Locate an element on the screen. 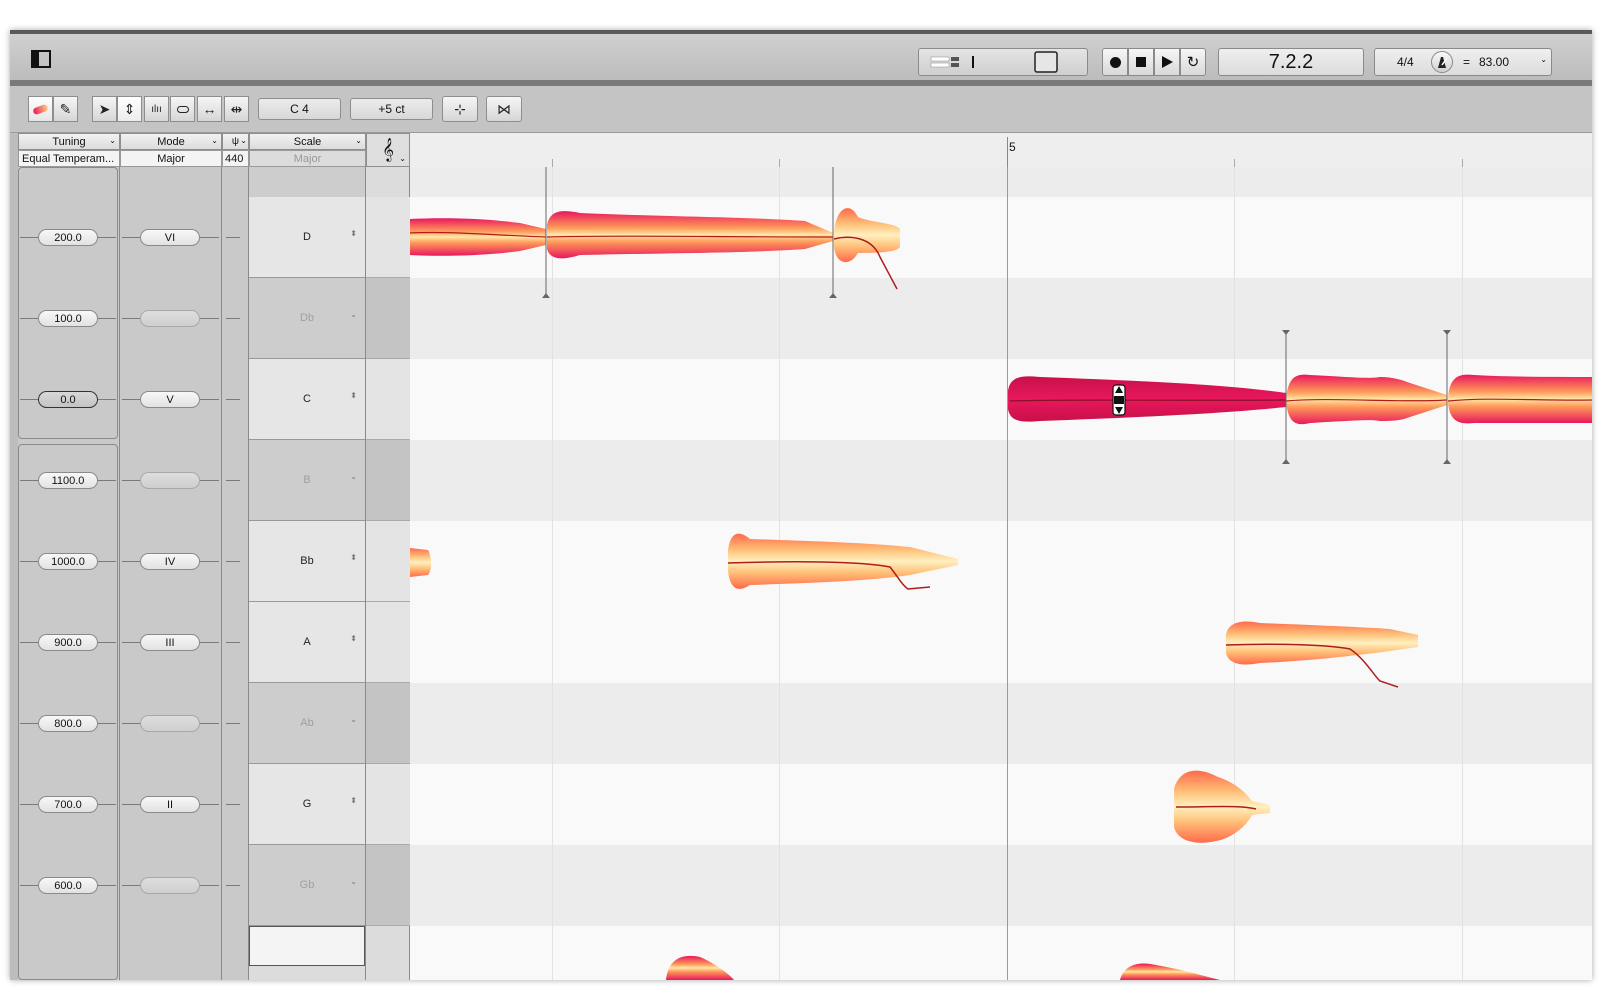 This screenshot has height=1007, width=1600. loop-button: ↻ is located at coordinates (1193, 62).